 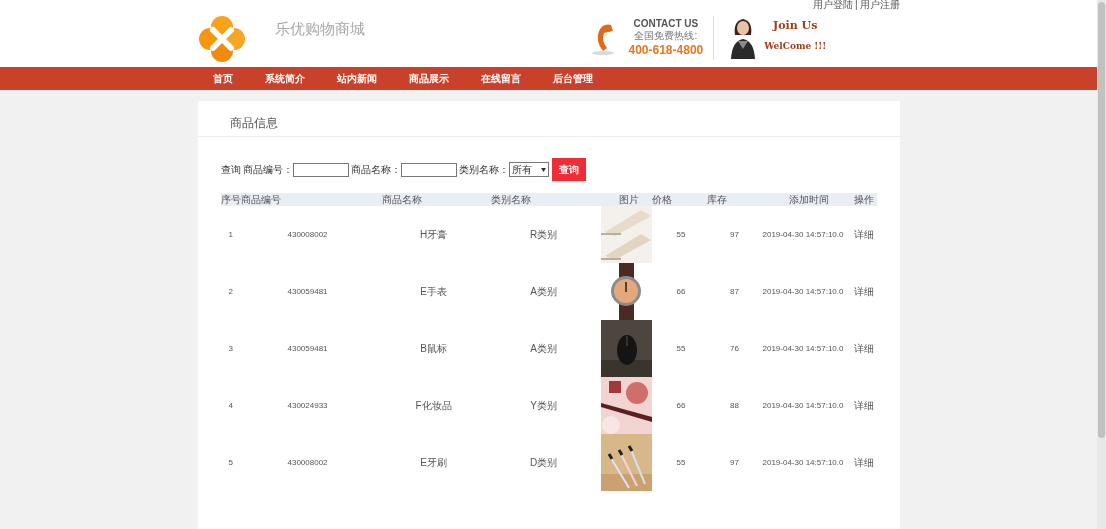 I want to click on logo-icon, so click(x=221, y=38).